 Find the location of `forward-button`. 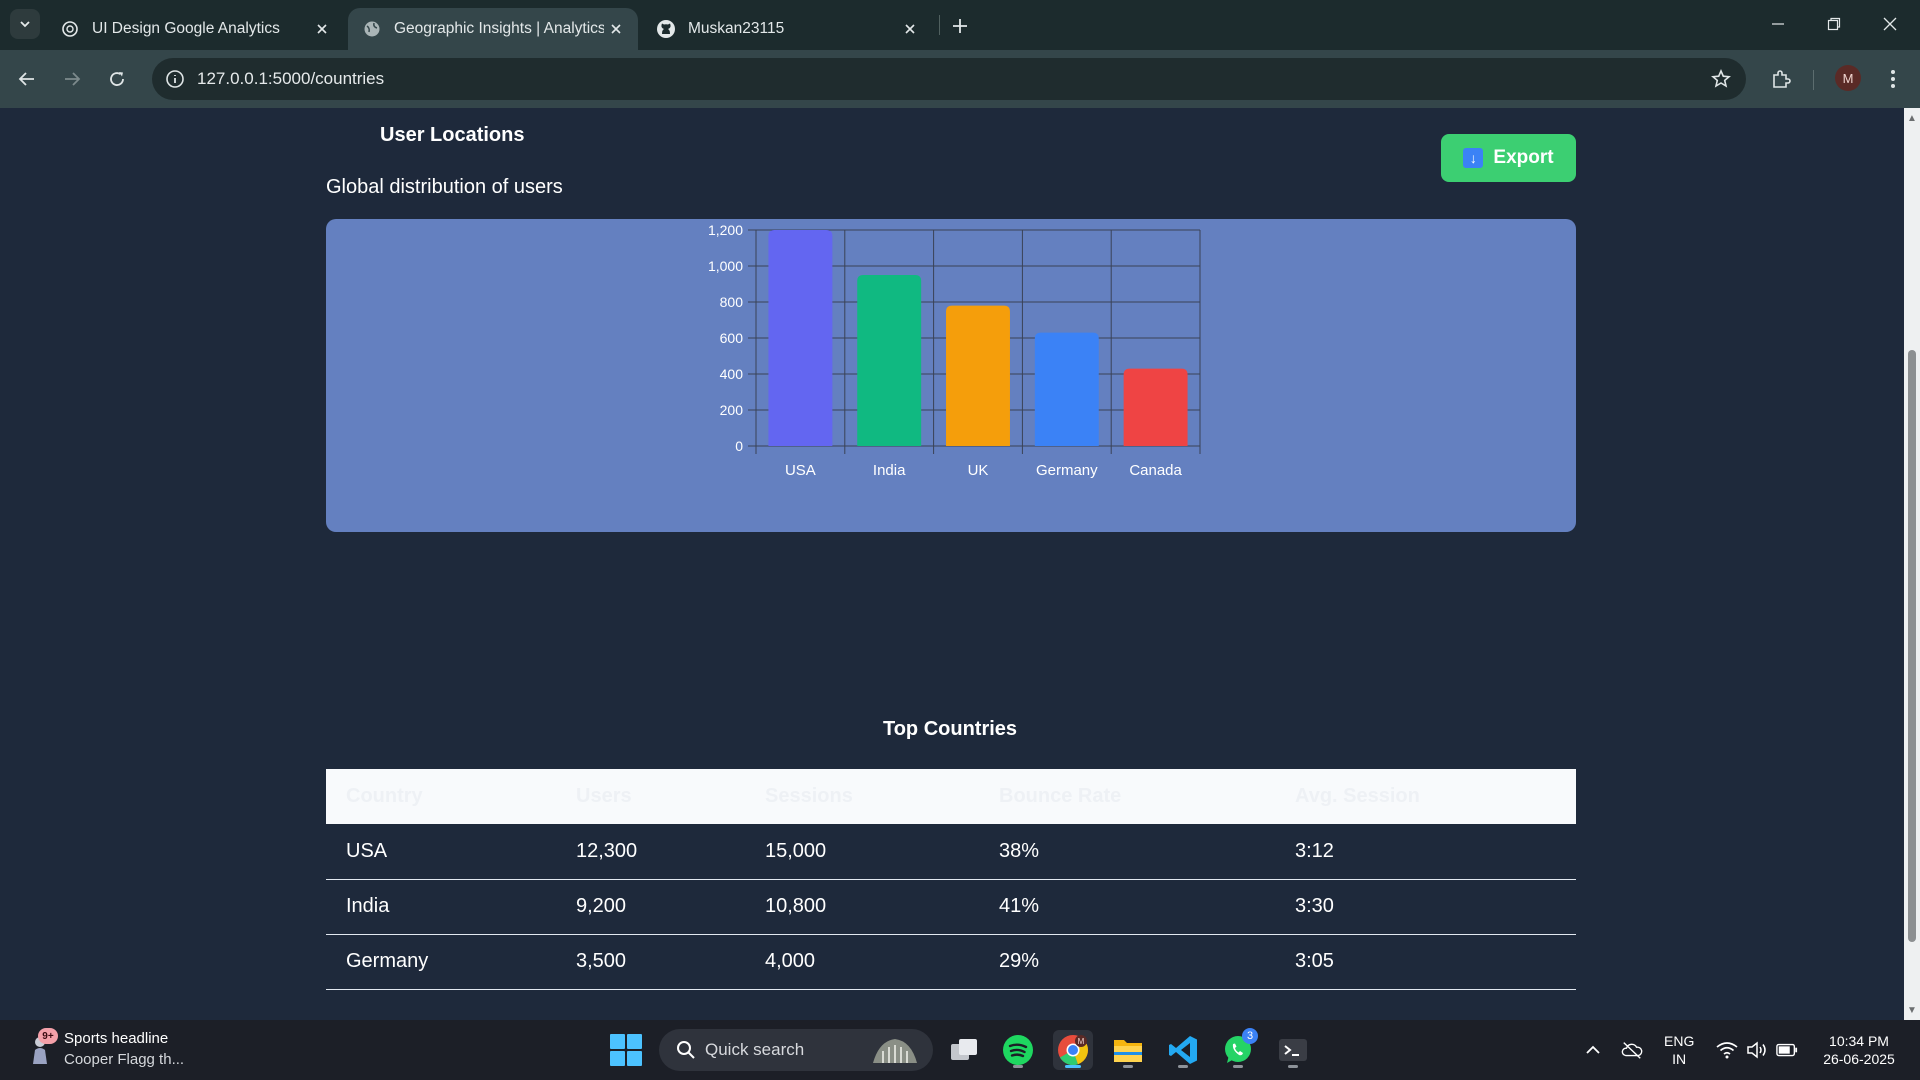

forward-button is located at coordinates (72, 79).